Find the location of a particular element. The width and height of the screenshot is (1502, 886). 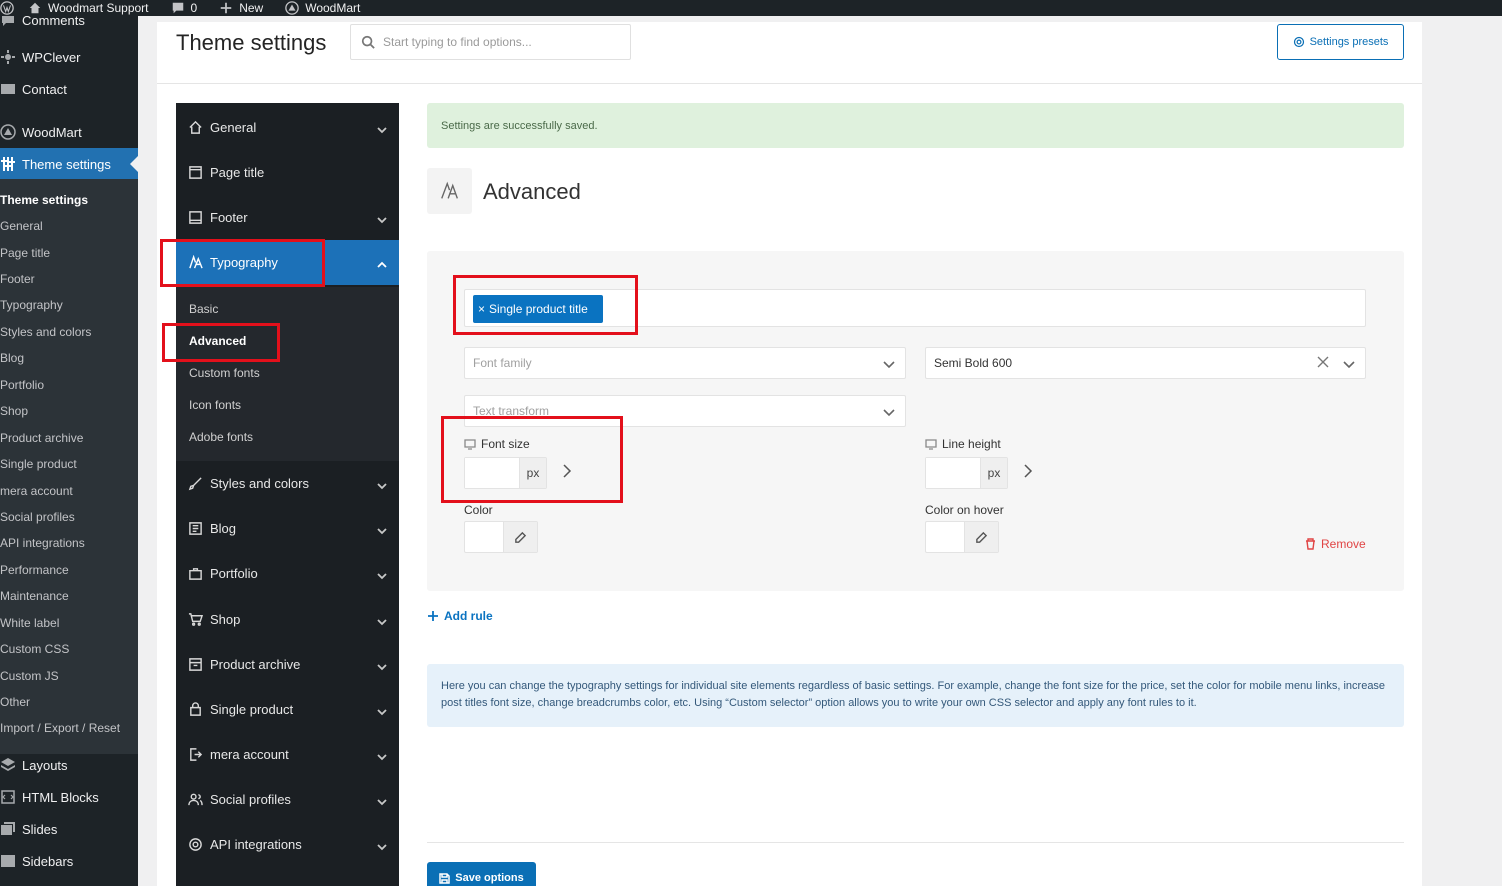

font-size-input: px is located at coordinates (505, 473).